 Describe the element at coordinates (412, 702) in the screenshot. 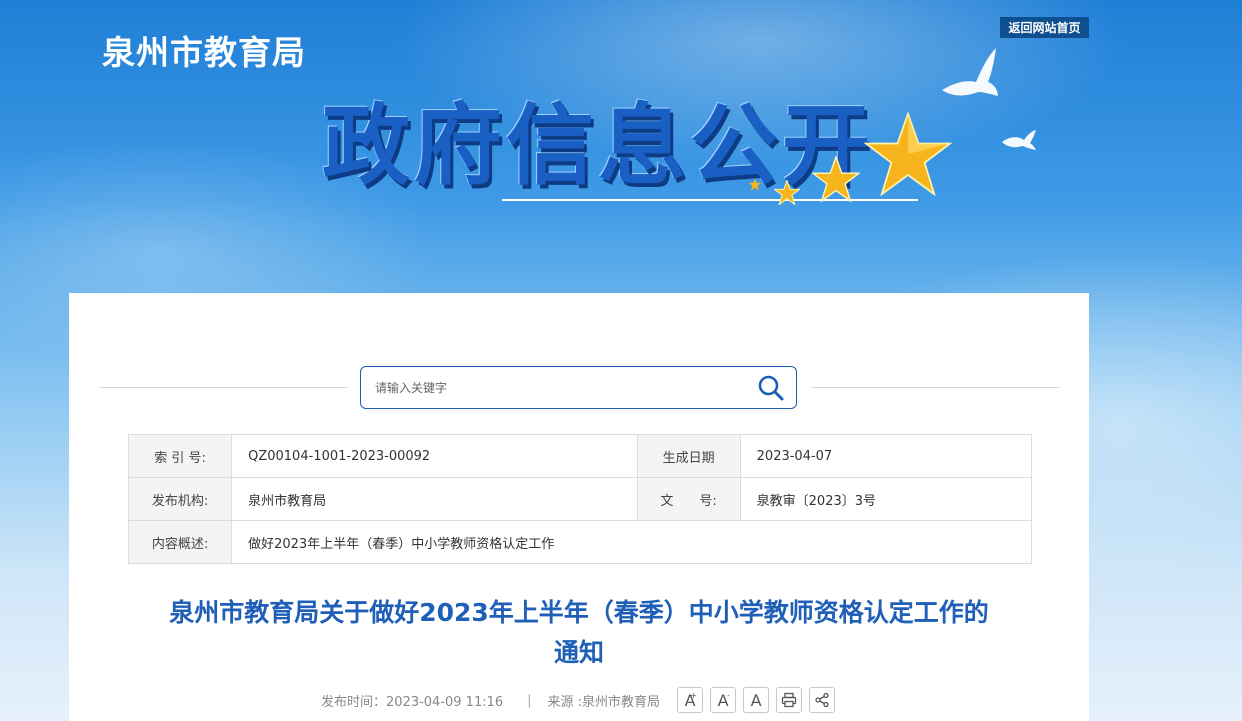

I see `publish-time: 发布时间：2023-04-09 11:16` at that location.